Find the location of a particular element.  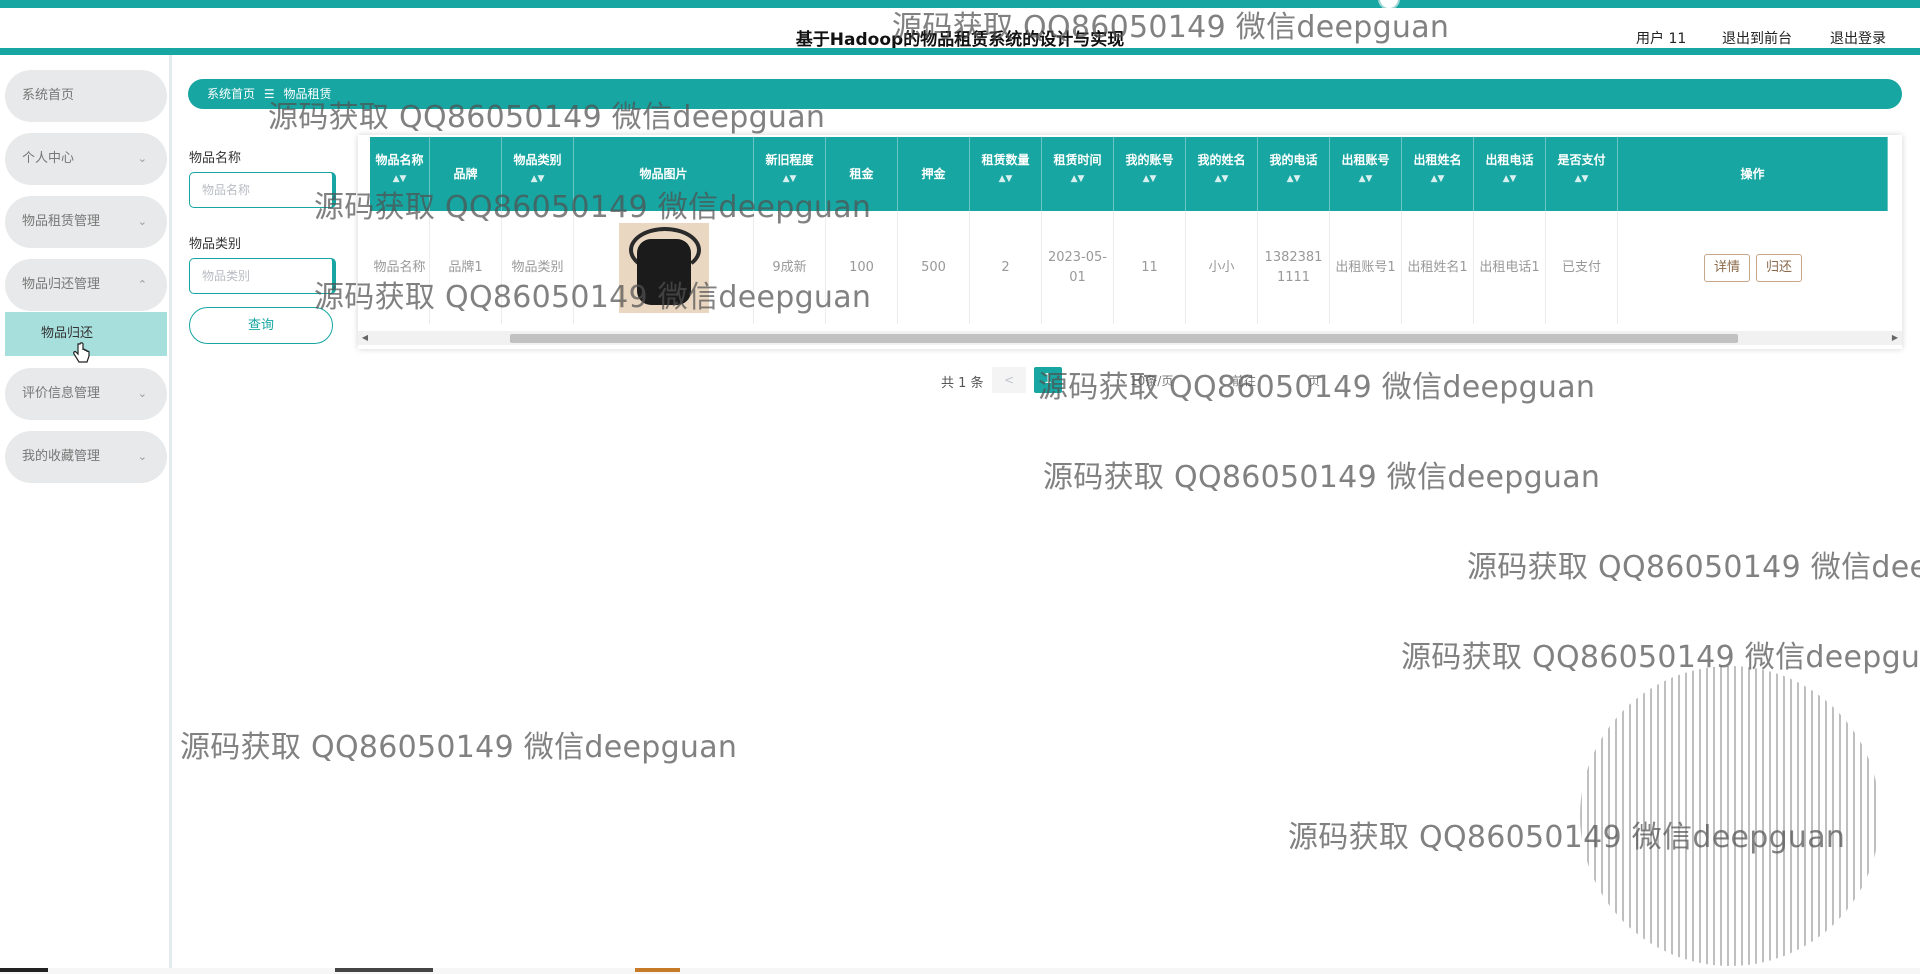

sidebar-item-personal-center: 个人中心 ⌄ is located at coordinates (86, 159).